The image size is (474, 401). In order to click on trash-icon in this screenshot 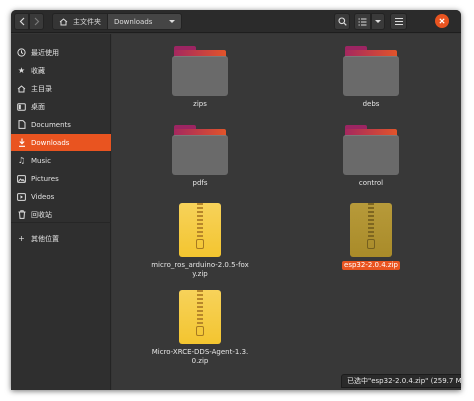, I will do `click(21, 214)`.